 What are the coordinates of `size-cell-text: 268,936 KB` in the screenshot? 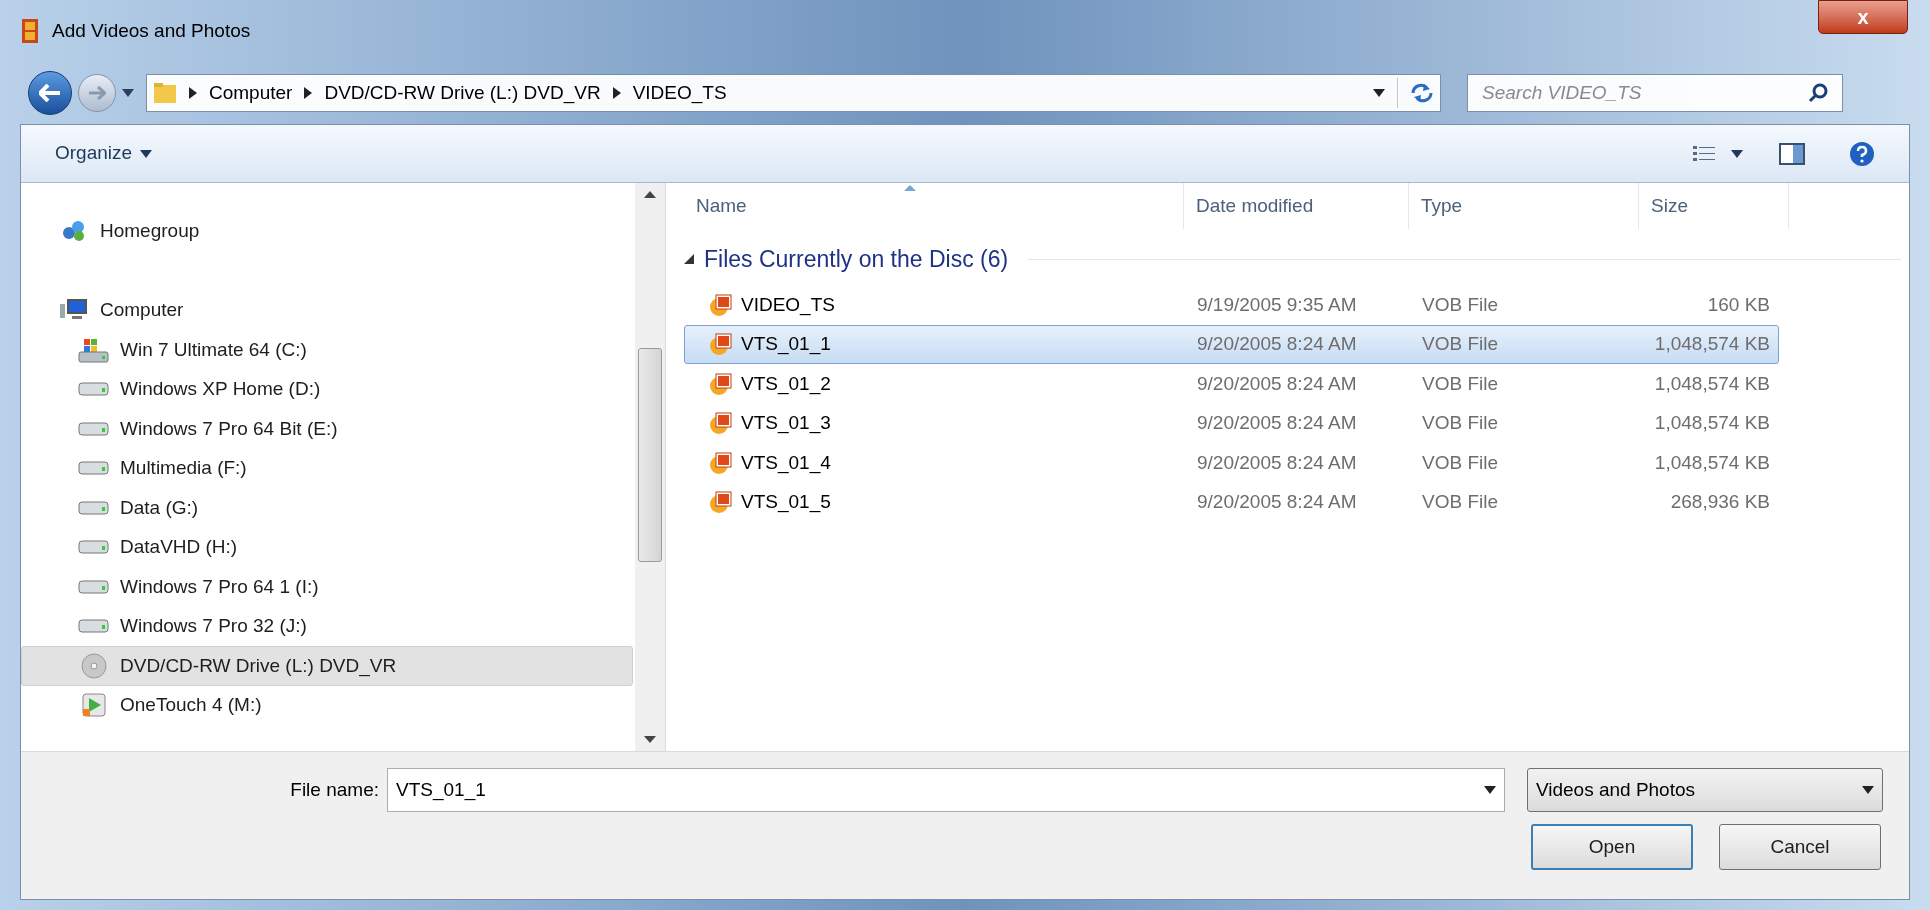 It's located at (1719, 502).